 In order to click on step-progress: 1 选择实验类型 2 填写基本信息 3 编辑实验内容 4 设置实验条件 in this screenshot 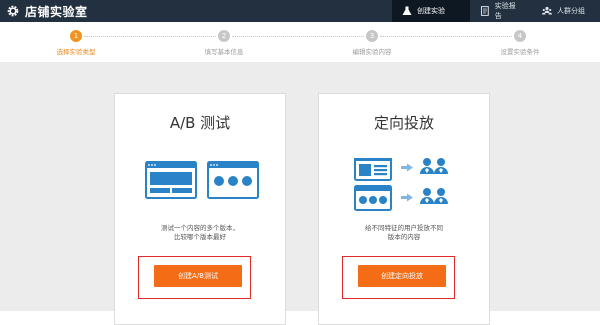, I will do `click(300, 42)`.